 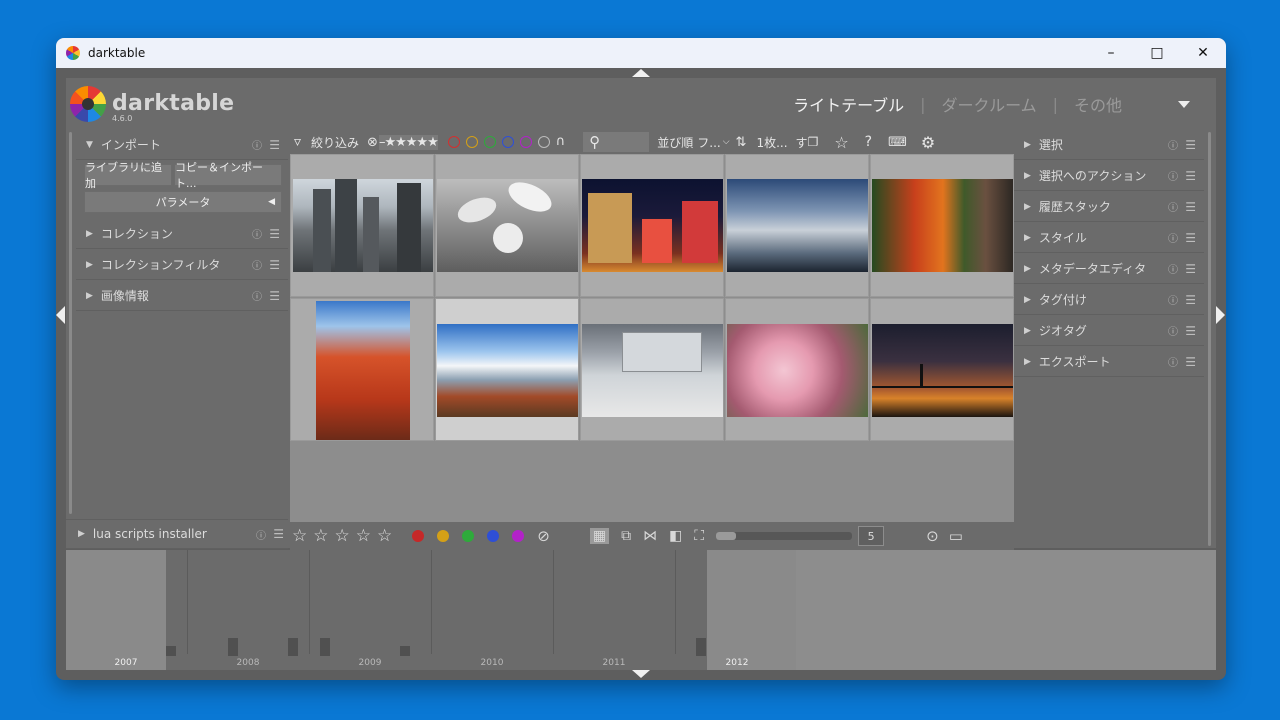 What do you see at coordinates (726, 142) in the screenshot?
I see `chevron-down-icon: ⌵` at bounding box center [726, 142].